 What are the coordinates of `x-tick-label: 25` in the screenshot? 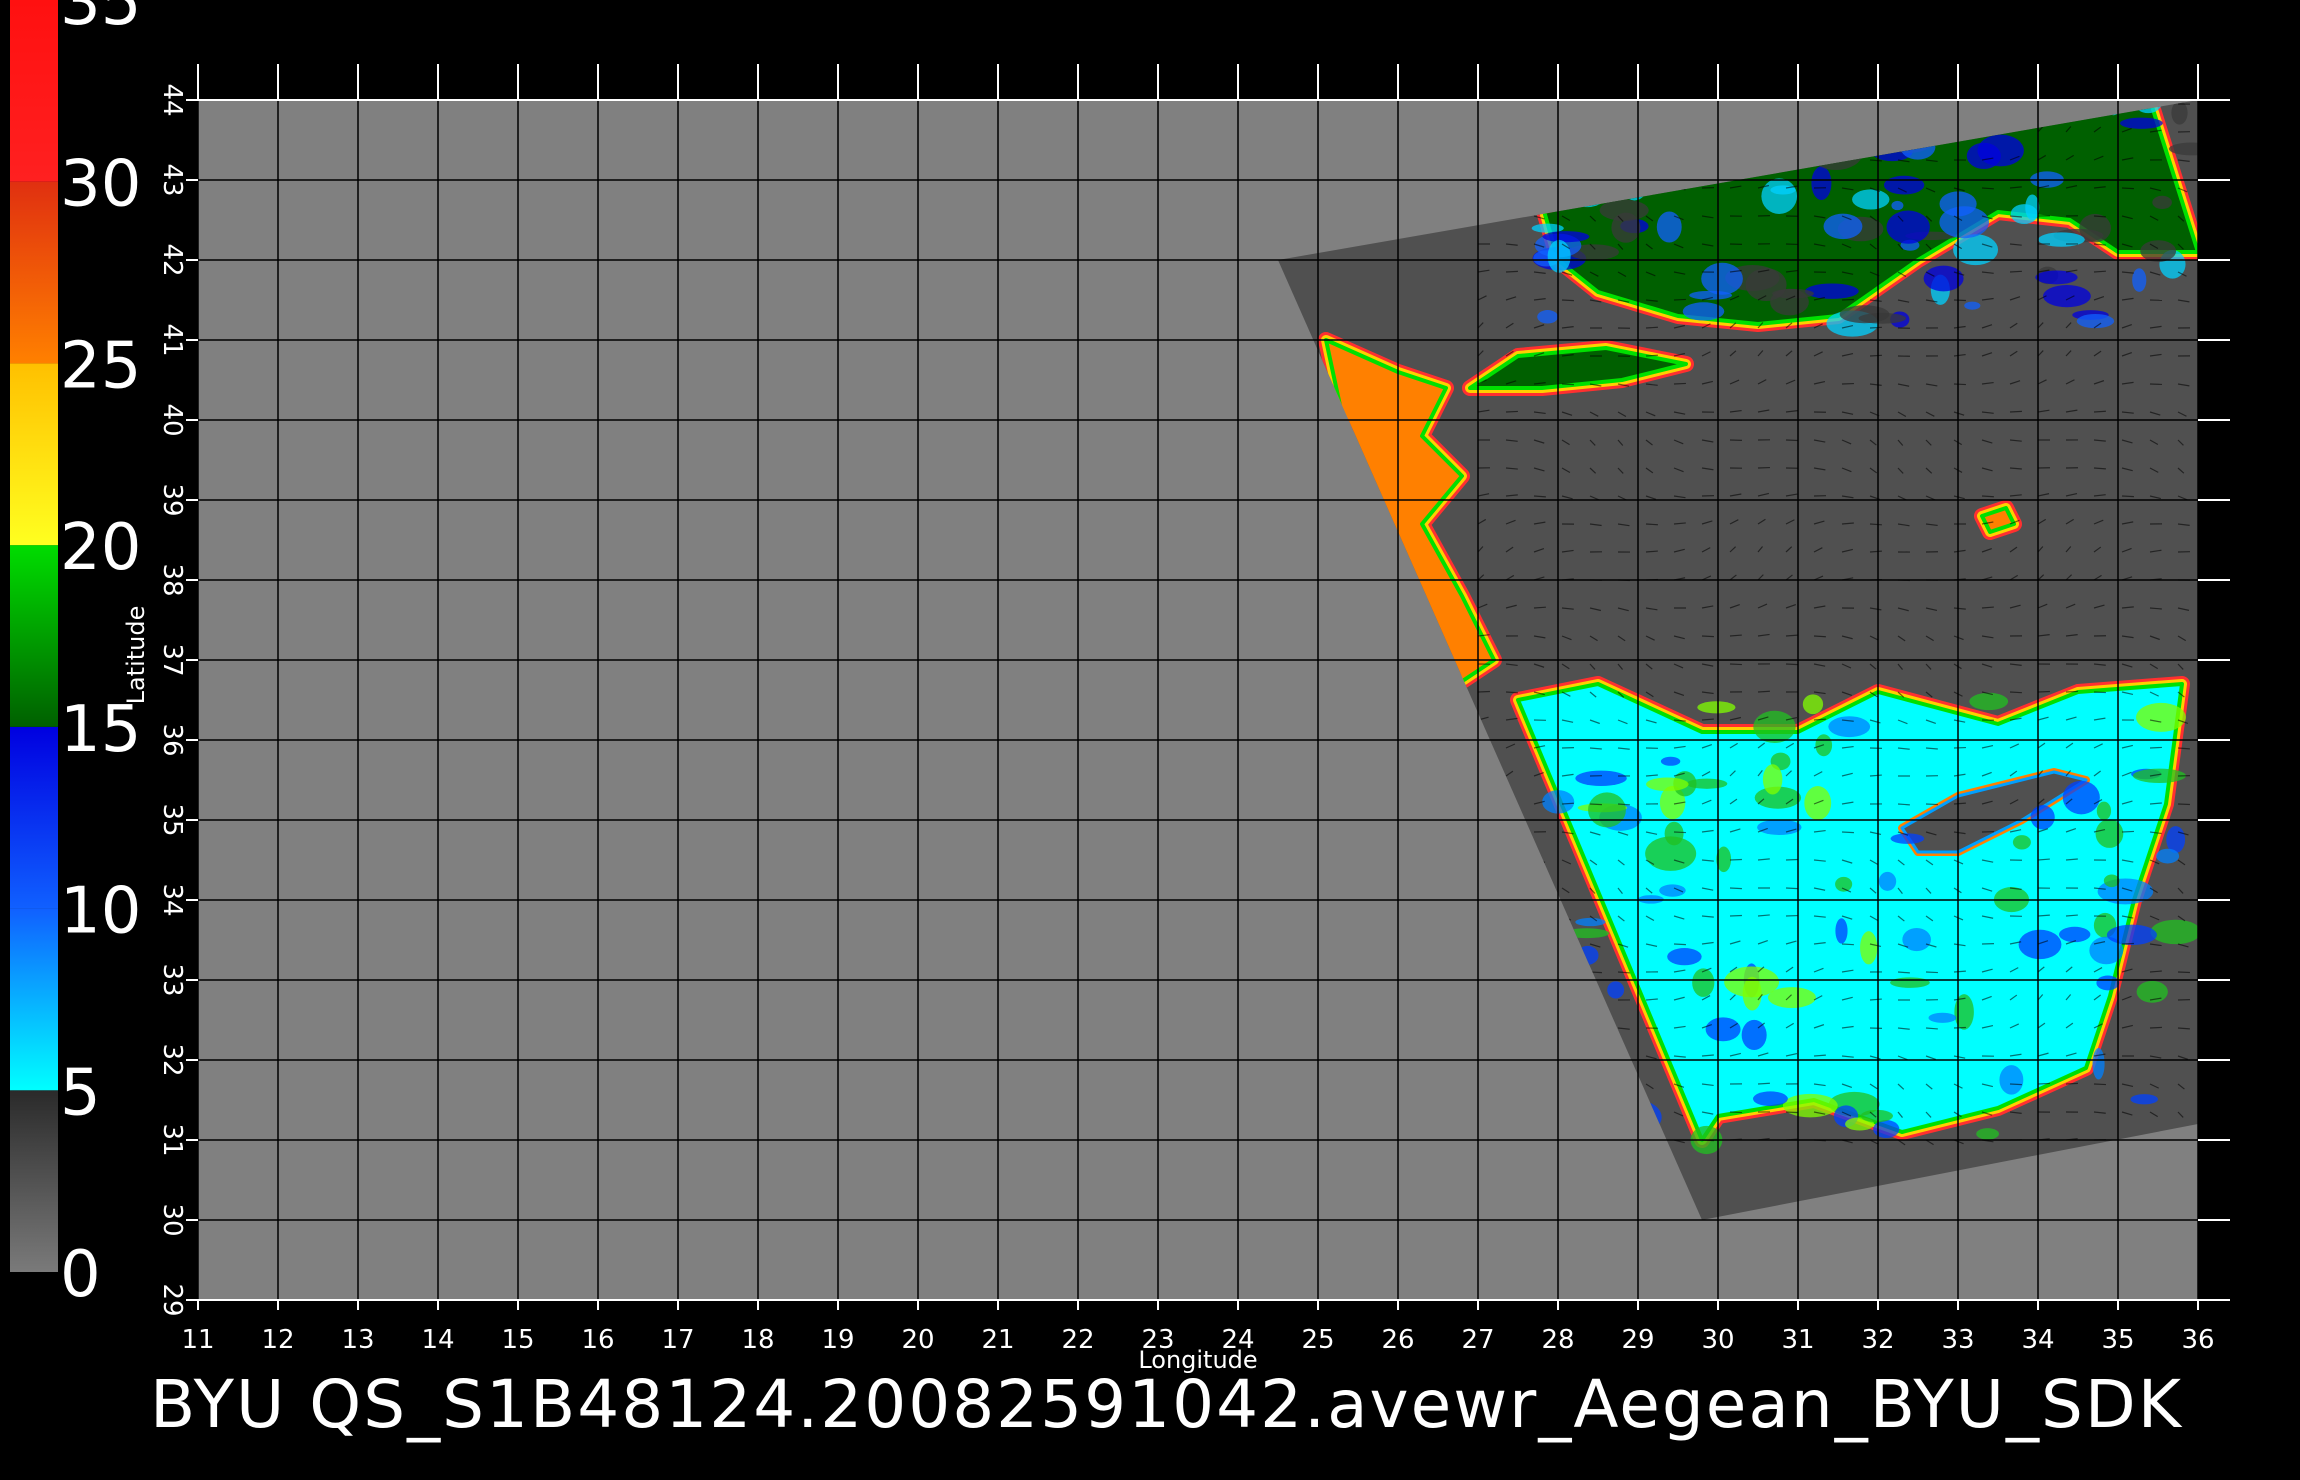 It's located at (1317, 1340).